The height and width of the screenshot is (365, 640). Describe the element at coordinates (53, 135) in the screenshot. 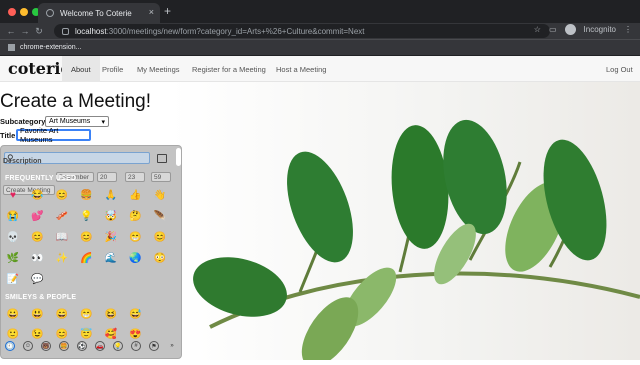

I see `title-input: Favorite Art Museums` at that location.